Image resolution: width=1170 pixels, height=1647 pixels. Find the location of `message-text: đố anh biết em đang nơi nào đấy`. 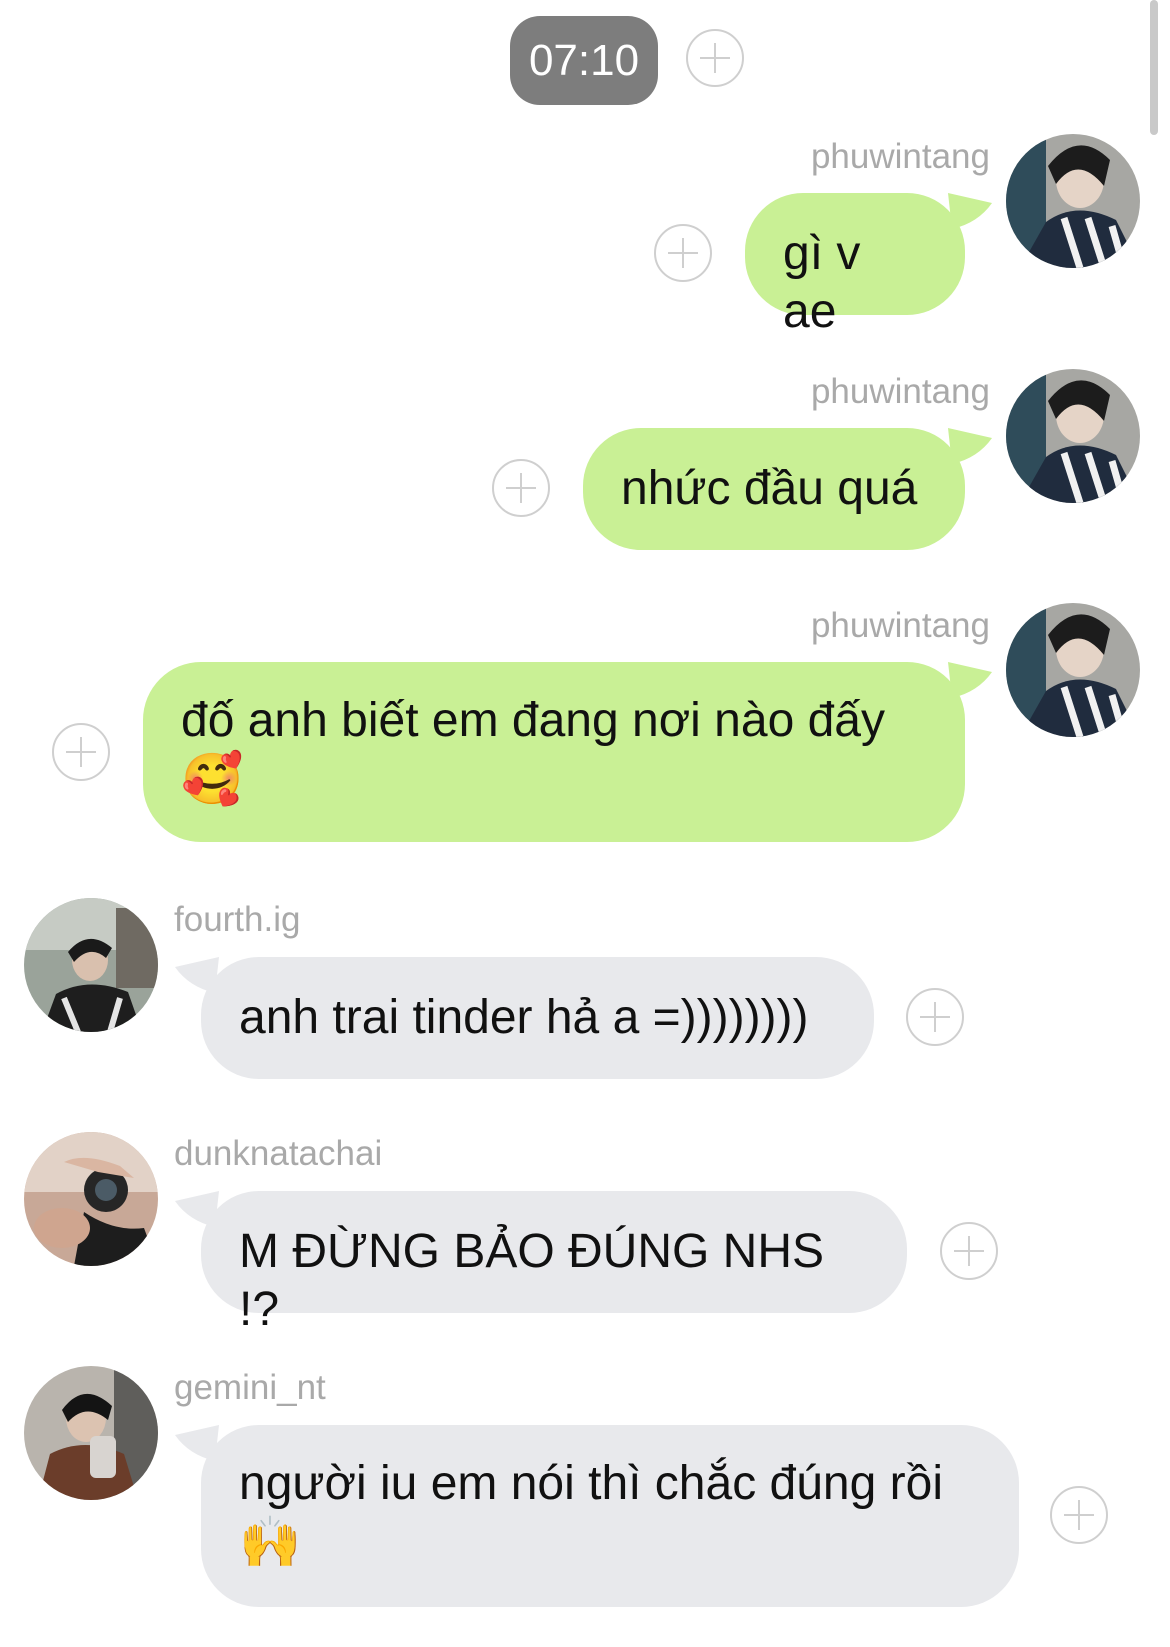

message-text: đố anh biết em đang nơi nào đấy is located at coordinates (533, 720).